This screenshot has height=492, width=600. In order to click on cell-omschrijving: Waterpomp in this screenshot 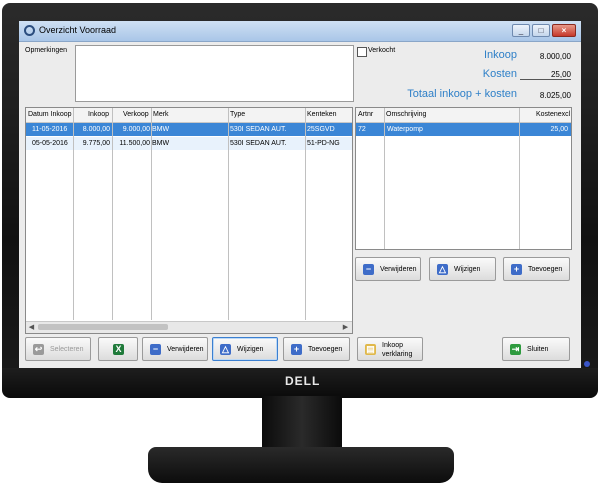, I will do `click(405, 129)`.